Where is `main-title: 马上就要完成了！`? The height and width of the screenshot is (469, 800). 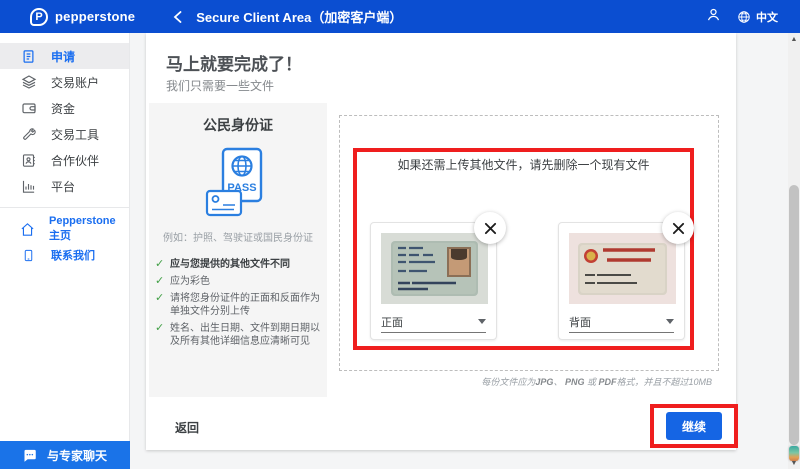 main-title: 马上就要完成了！ is located at coordinates (234, 64).